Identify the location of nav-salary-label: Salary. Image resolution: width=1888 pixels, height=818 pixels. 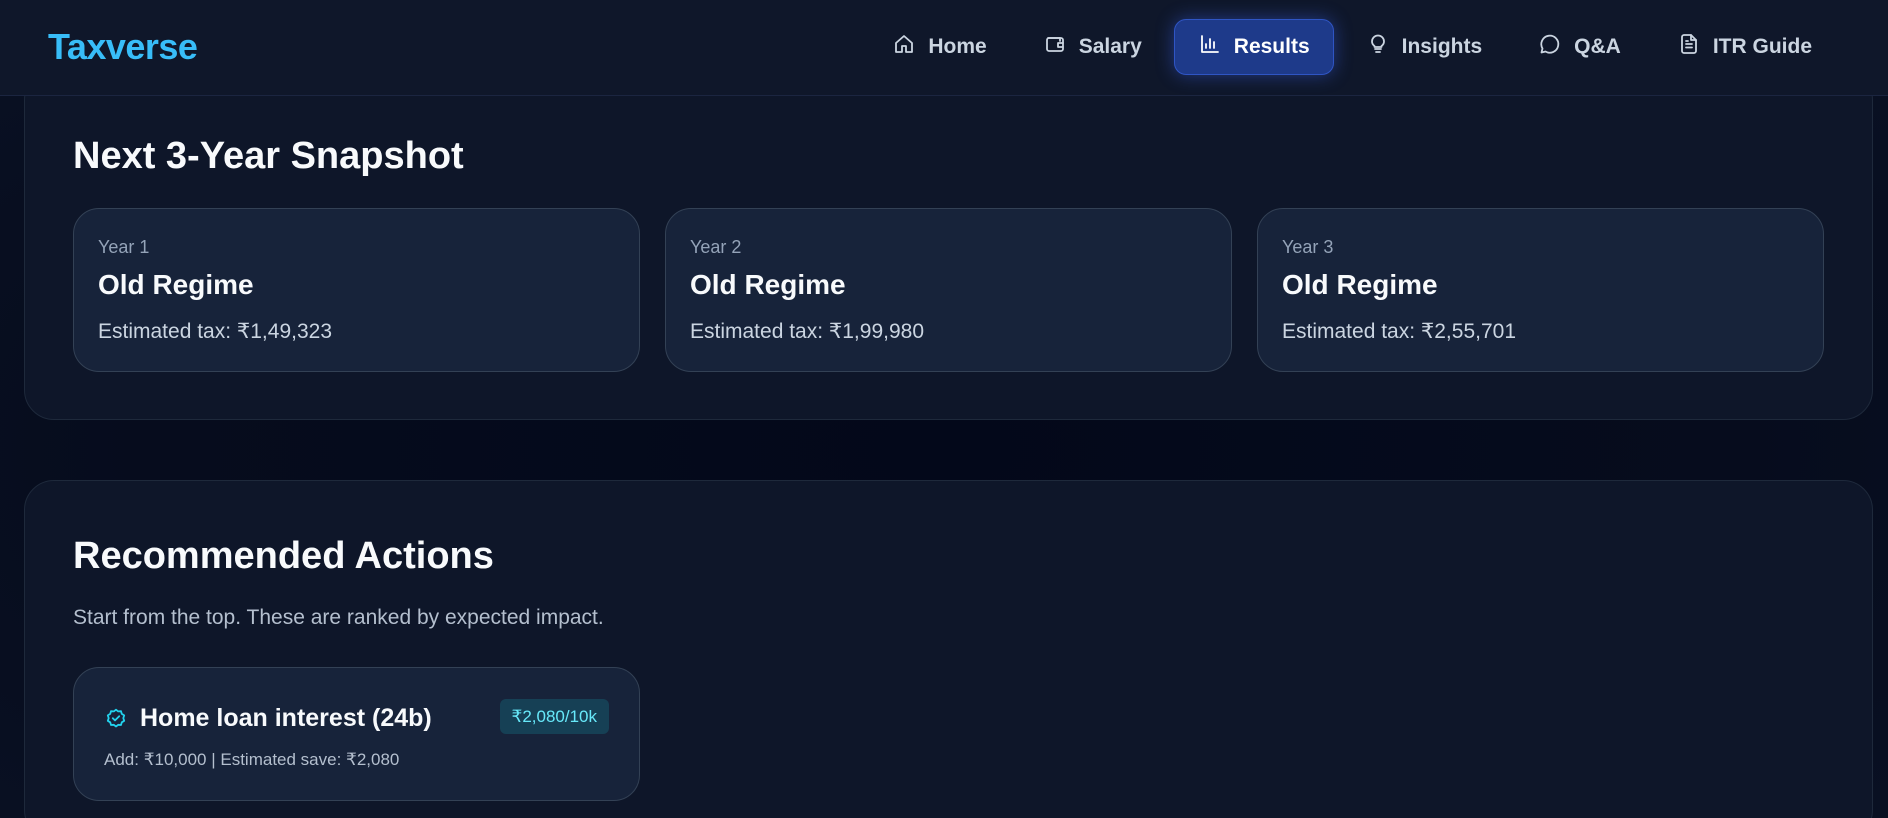
(1110, 46).